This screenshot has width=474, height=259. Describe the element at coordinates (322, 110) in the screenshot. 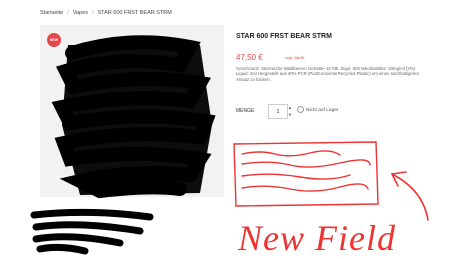

I see `stock-status-label: Nicht auf Lager` at that location.